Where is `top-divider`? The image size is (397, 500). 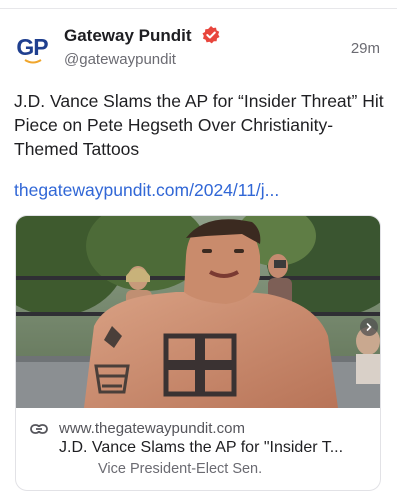 top-divider is located at coordinates (198, 8).